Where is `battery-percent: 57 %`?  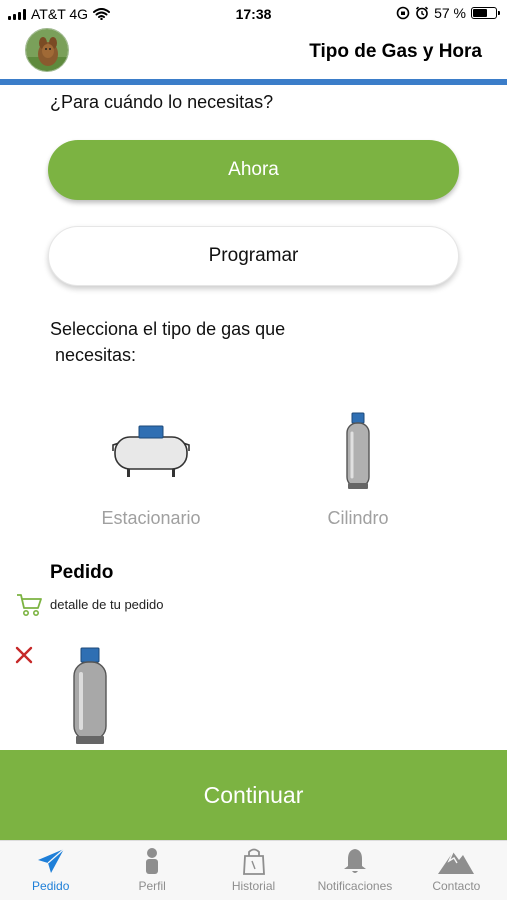 battery-percent: 57 % is located at coordinates (450, 13).